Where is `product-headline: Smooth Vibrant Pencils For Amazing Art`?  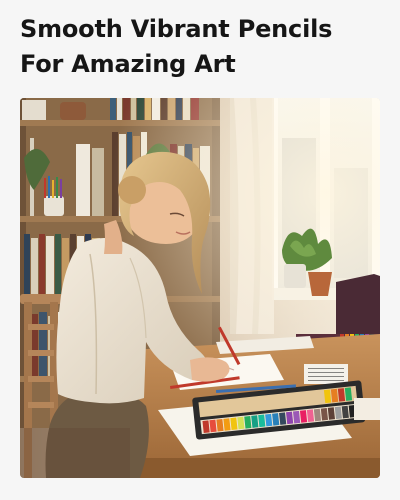
product-headline: Smooth Vibrant Pencils For Amazing Art is located at coordinates (200, 47).